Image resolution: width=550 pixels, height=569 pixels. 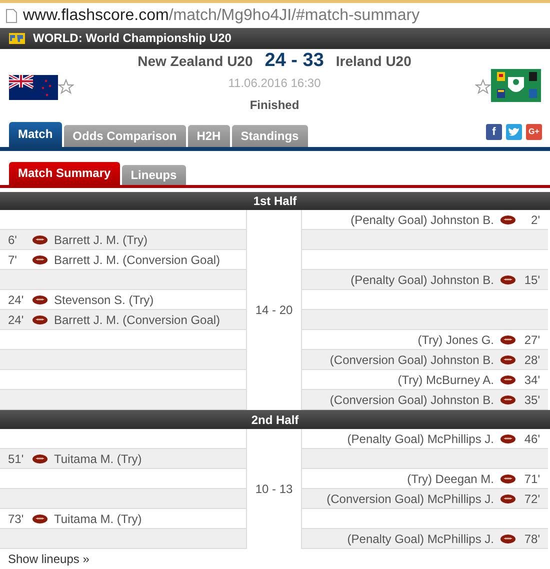 I want to click on away-team: Ireland U20, so click(x=374, y=61).